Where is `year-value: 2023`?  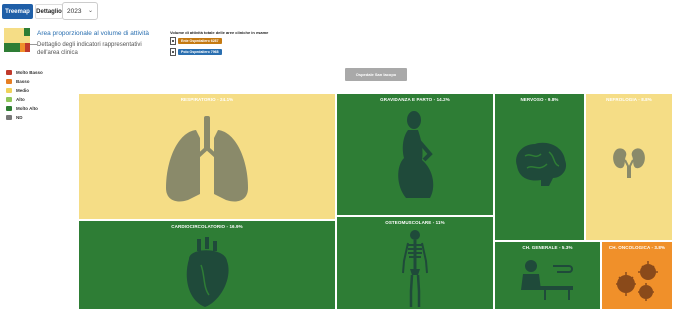 year-value: 2023 is located at coordinates (74, 11).